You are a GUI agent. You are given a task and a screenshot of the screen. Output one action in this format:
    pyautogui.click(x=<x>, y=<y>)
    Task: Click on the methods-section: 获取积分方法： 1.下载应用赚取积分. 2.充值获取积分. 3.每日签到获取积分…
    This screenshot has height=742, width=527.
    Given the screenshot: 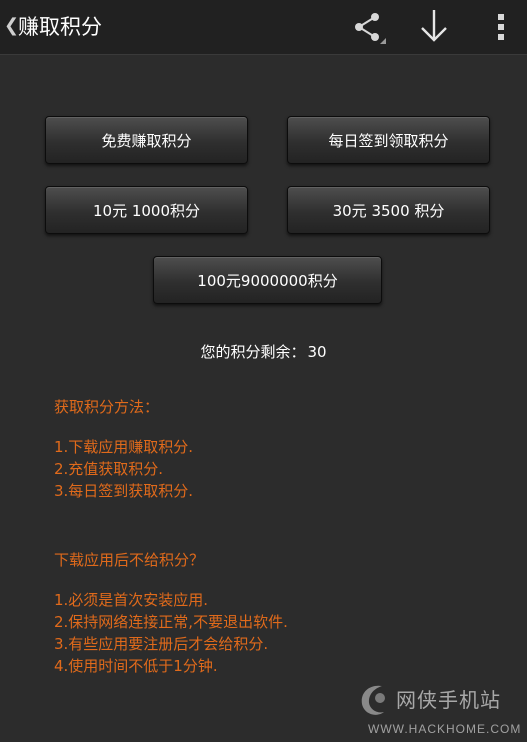 What is the action you would take?
    pyautogui.click(x=123, y=449)
    